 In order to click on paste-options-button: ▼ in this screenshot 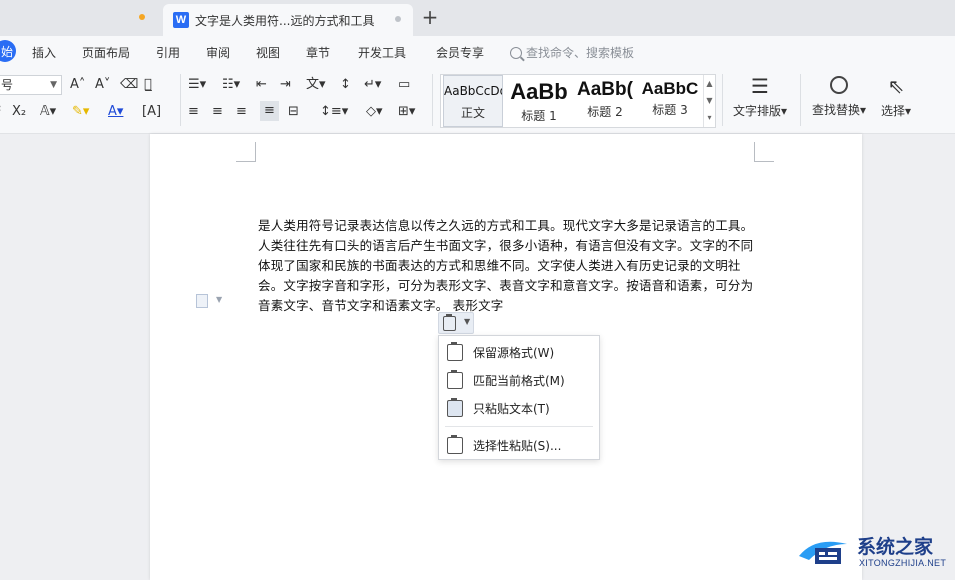, I will do `click(456, 323)`.